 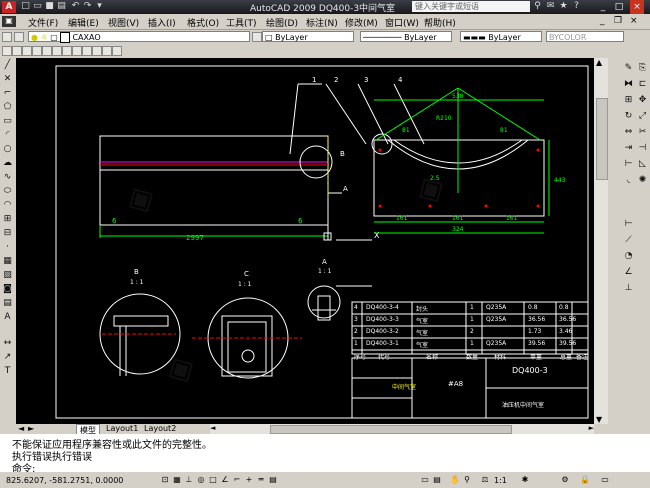 What do you see at coordinates (19, 37) in the screenshot?
I see `layer-states-icon` at bounding box center [19, 37].